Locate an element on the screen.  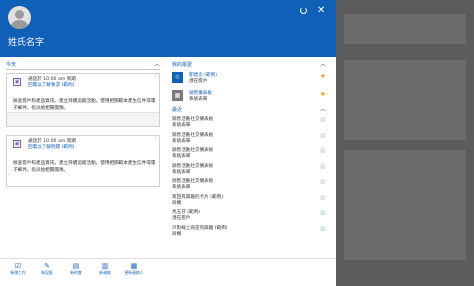
lead-icon: ♲ is located at coordinates (177, 77).